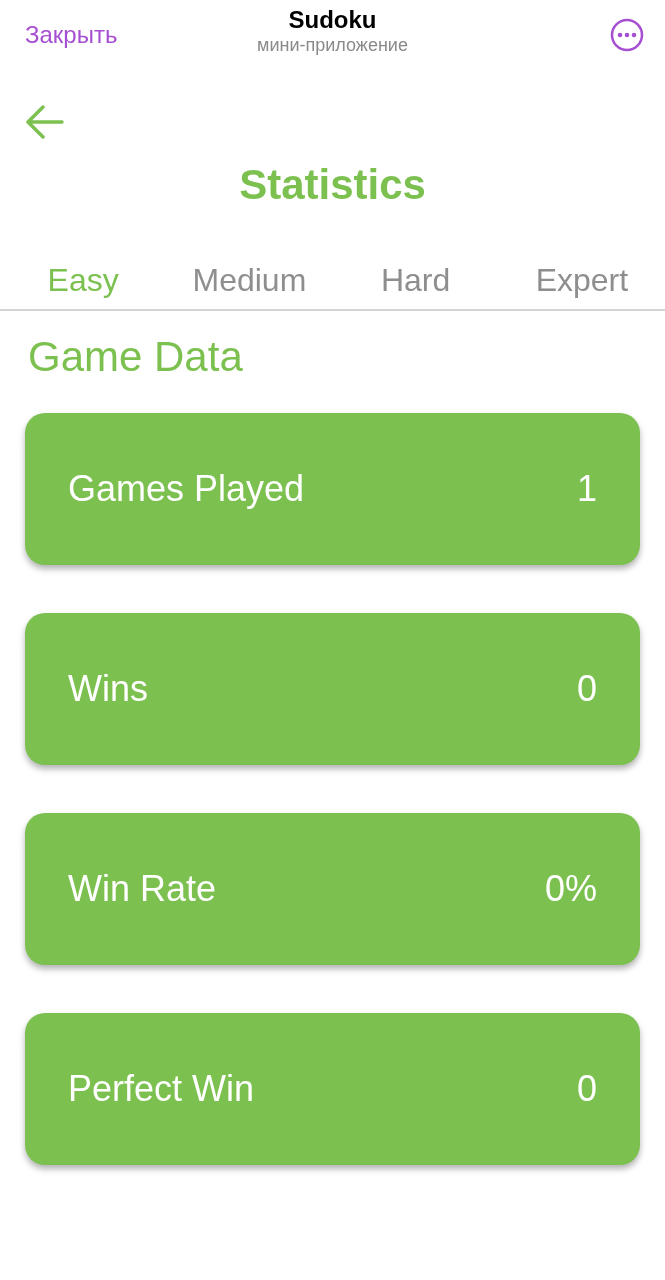 The image size is (665, 1280). I want to click on difficulty-tab: Hard, so click(415, 280).